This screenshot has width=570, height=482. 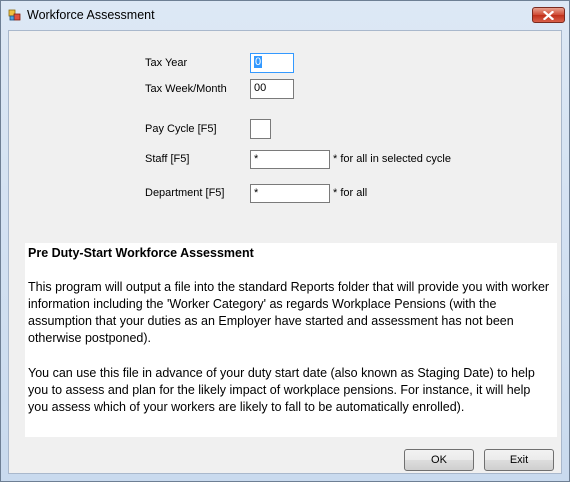 What do you see at coordinates (186, 89) in the screenshot?
I see `tax-week-label: Tax Week/Month` at bounding box center [186, 89].